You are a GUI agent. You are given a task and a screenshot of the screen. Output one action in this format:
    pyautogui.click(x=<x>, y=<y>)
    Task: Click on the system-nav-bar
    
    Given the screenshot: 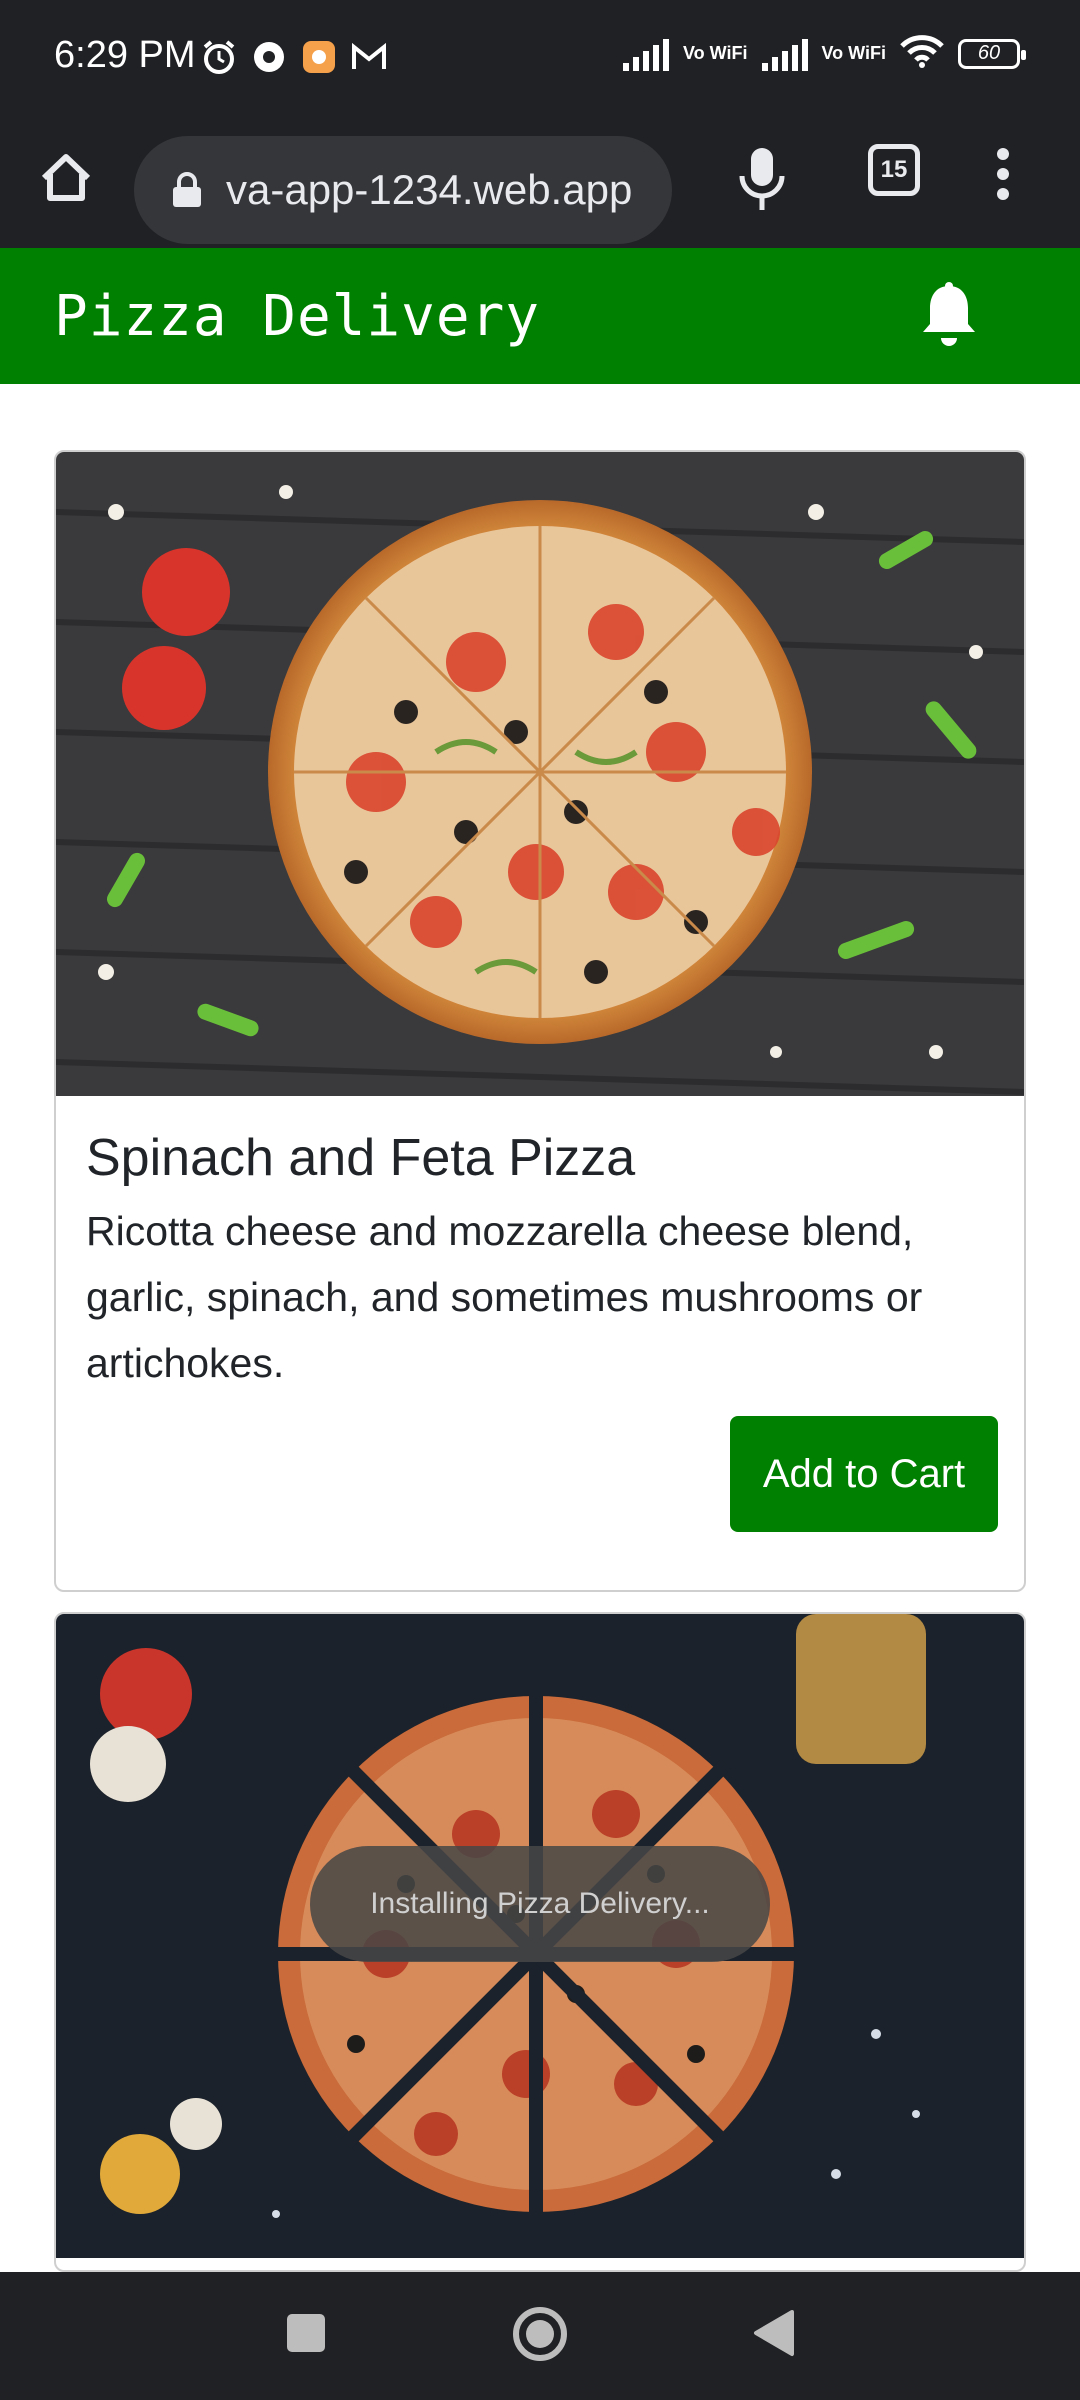 What is the action you would take?
    pyautogui.click(x=540, y=2336)
    